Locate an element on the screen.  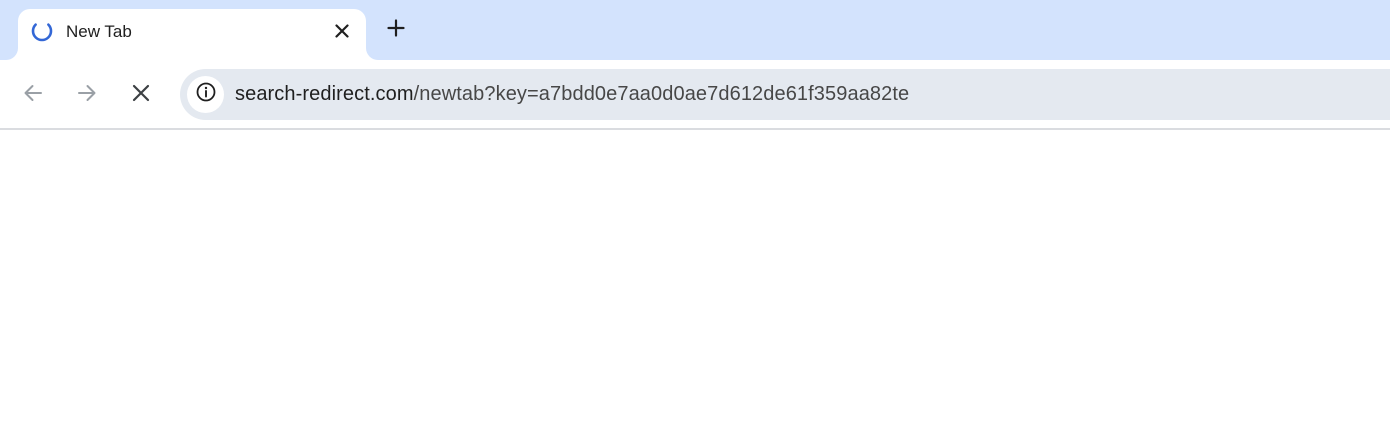
info-icon is located at coordinates (206, 94).